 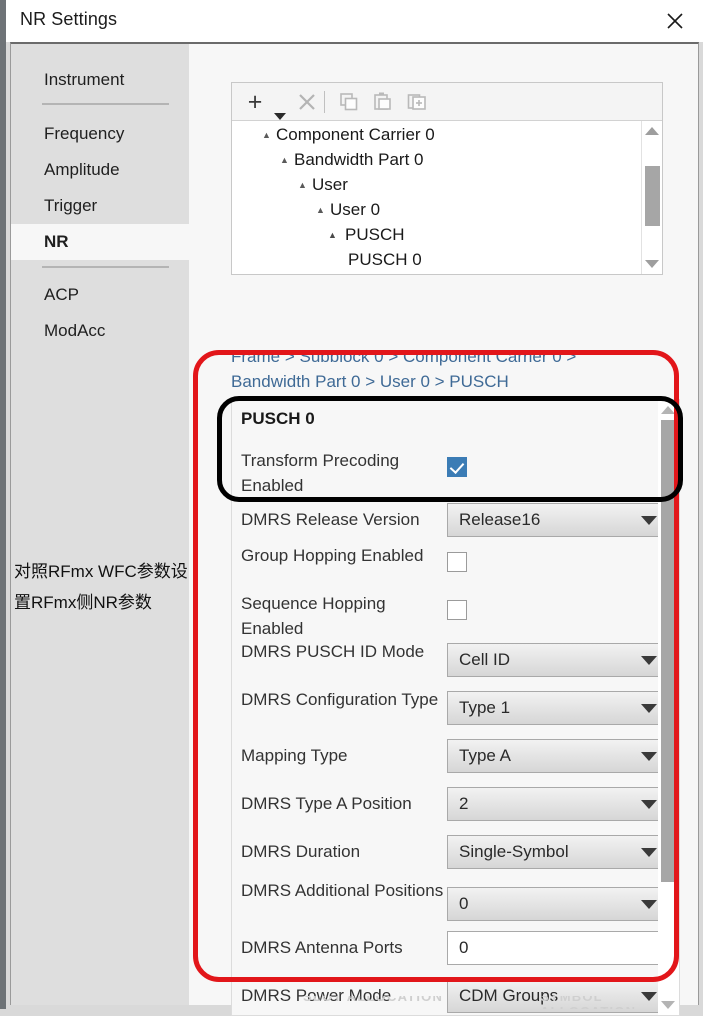 I want to click on row-label: DMRS PUSCH ID Mode, so click(x=333, y=651).